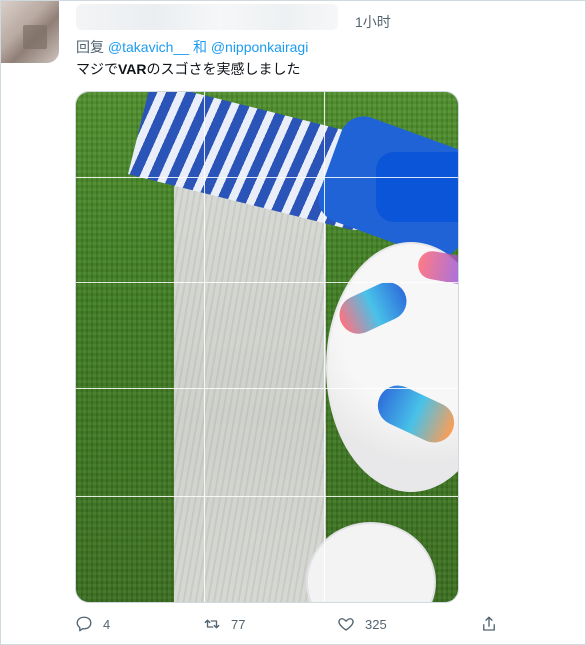  Describe the element at coordinates (84, 624) in the screenshot. I see `reply-icon` at that location.